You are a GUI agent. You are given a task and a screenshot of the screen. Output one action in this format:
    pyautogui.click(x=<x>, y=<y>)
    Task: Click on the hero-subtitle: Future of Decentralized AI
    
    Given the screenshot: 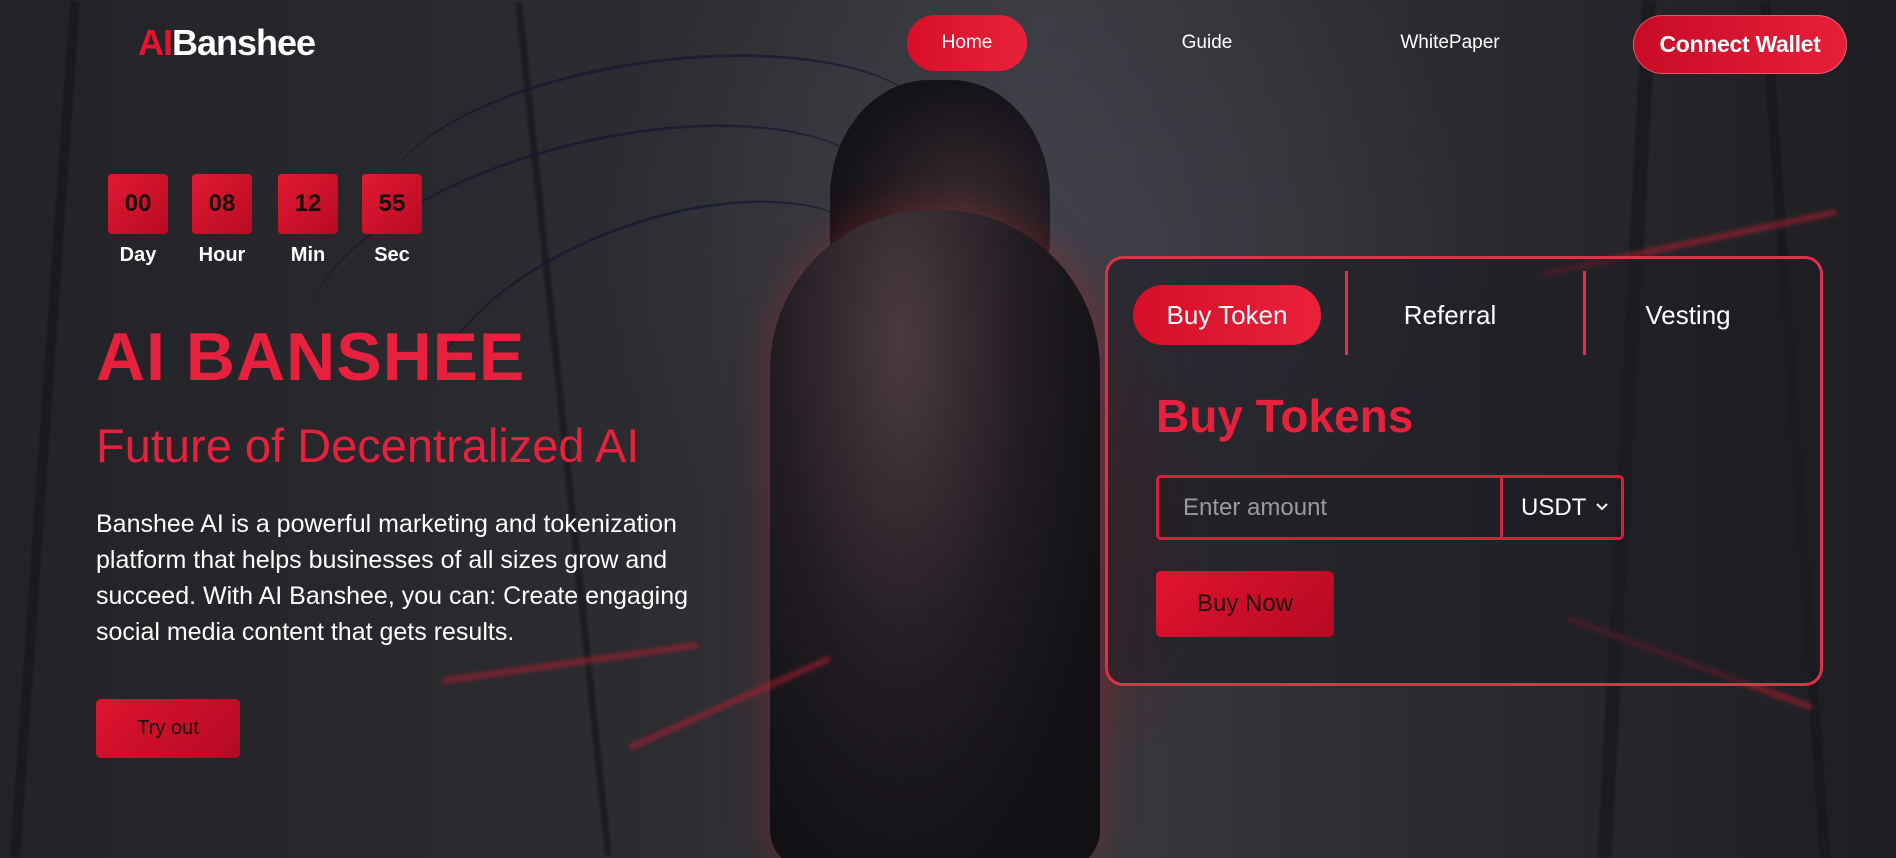 What is the action you would take?
    pyautogui.click(x=368, y=445)
    